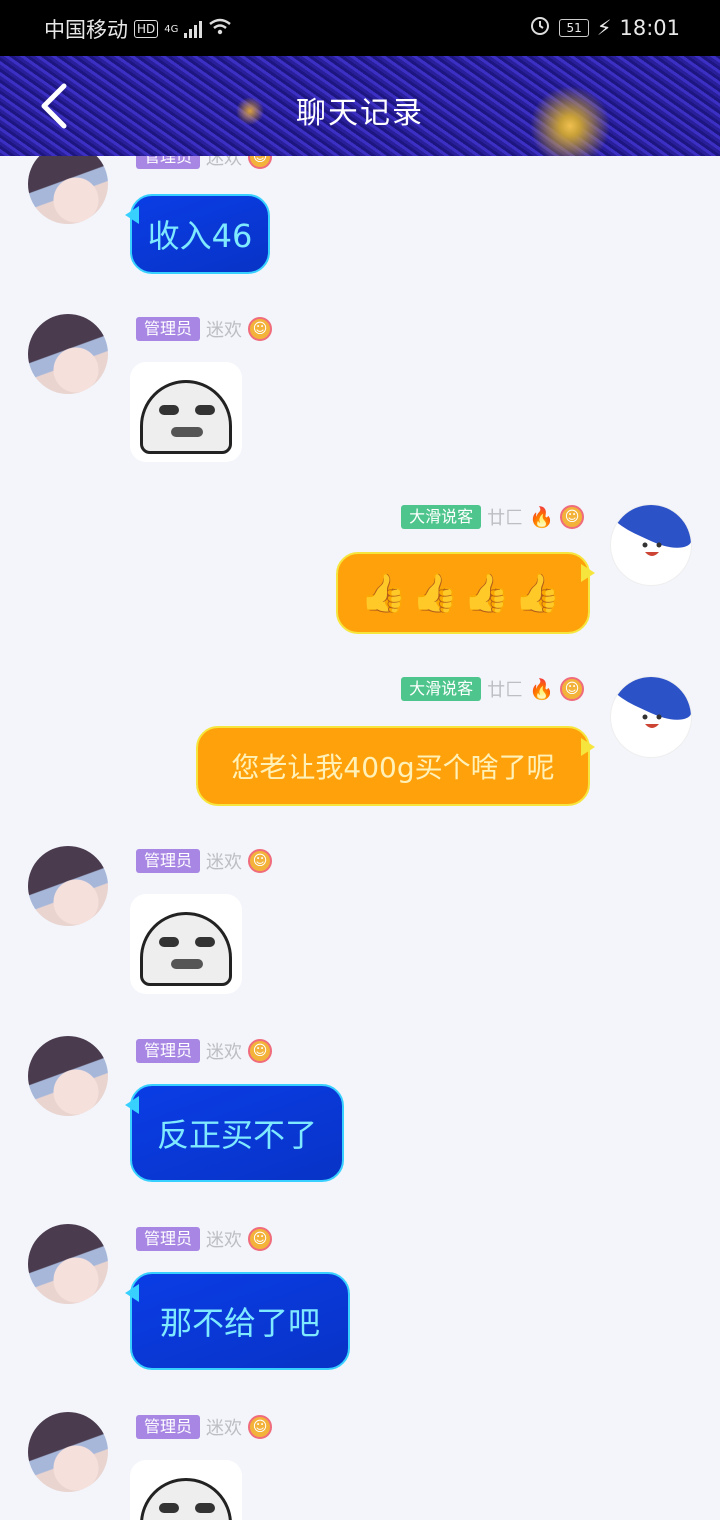 Image resolution: width=720 pixels, height=1520 pixels. I want to click on message-bubble: 👍👍👍👍, so click(465, 593).